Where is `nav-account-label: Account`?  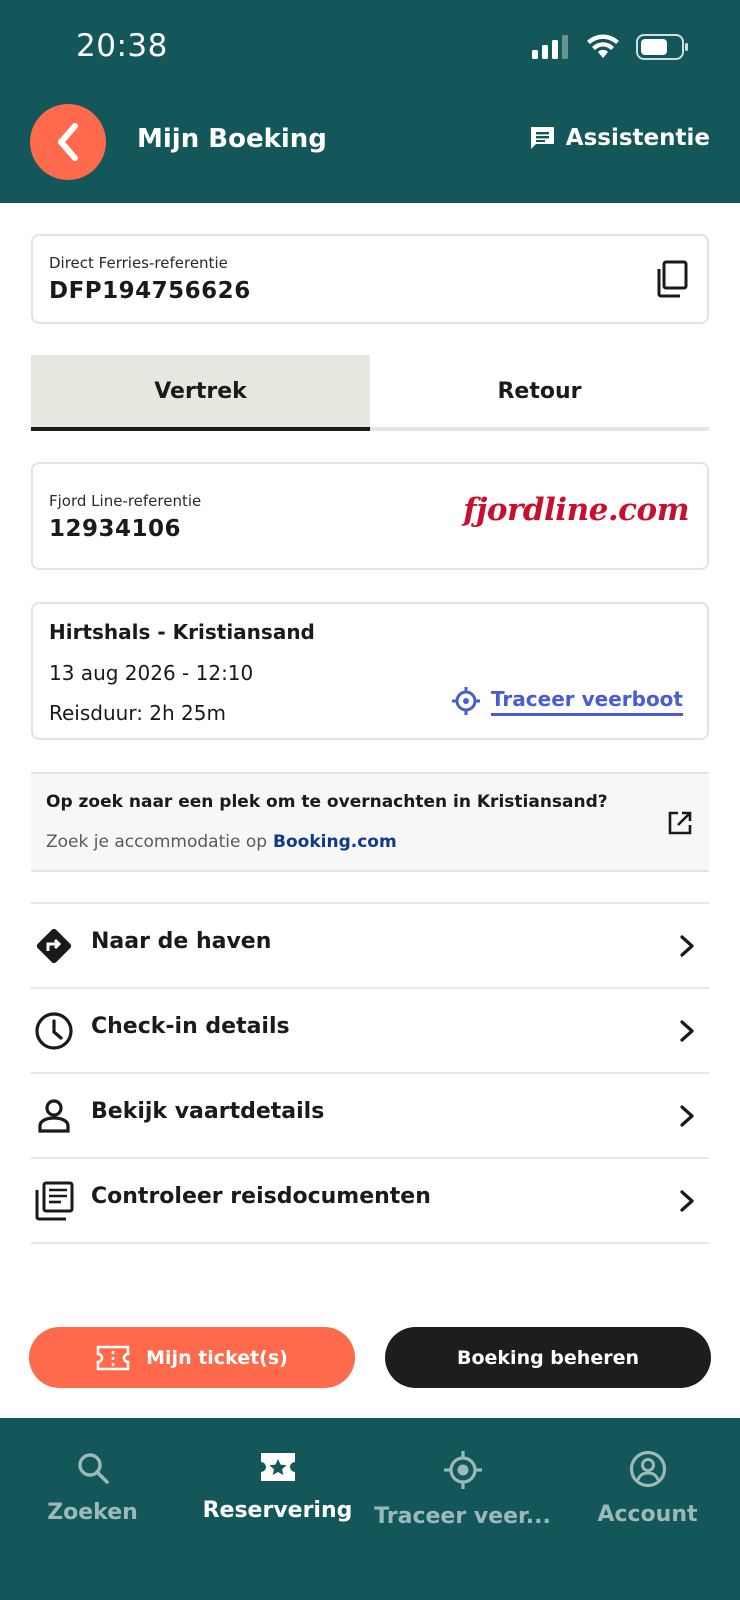
nav-account-label: Account is located at coordinates (647, 1514).